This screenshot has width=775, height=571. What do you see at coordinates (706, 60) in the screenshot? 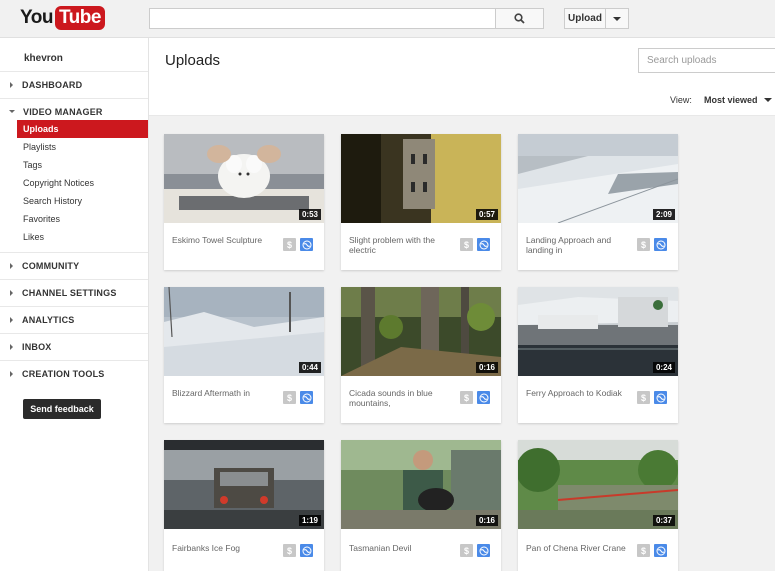
I see `uploads-search-input` at bounding box center [706, 60].